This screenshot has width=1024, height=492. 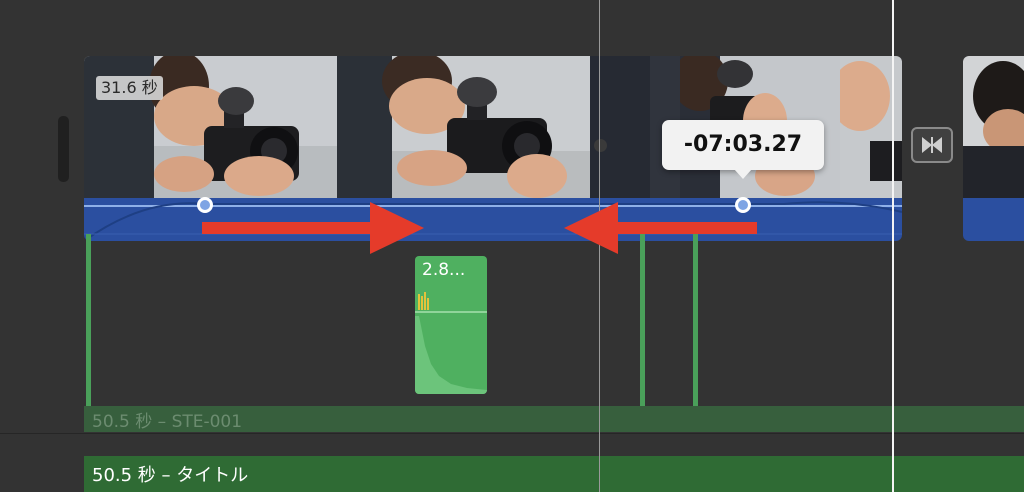 What do you see at coordinates (479, 228) in the screenshot?
I see `annotation-arrows` at bounding box center [479, 228].